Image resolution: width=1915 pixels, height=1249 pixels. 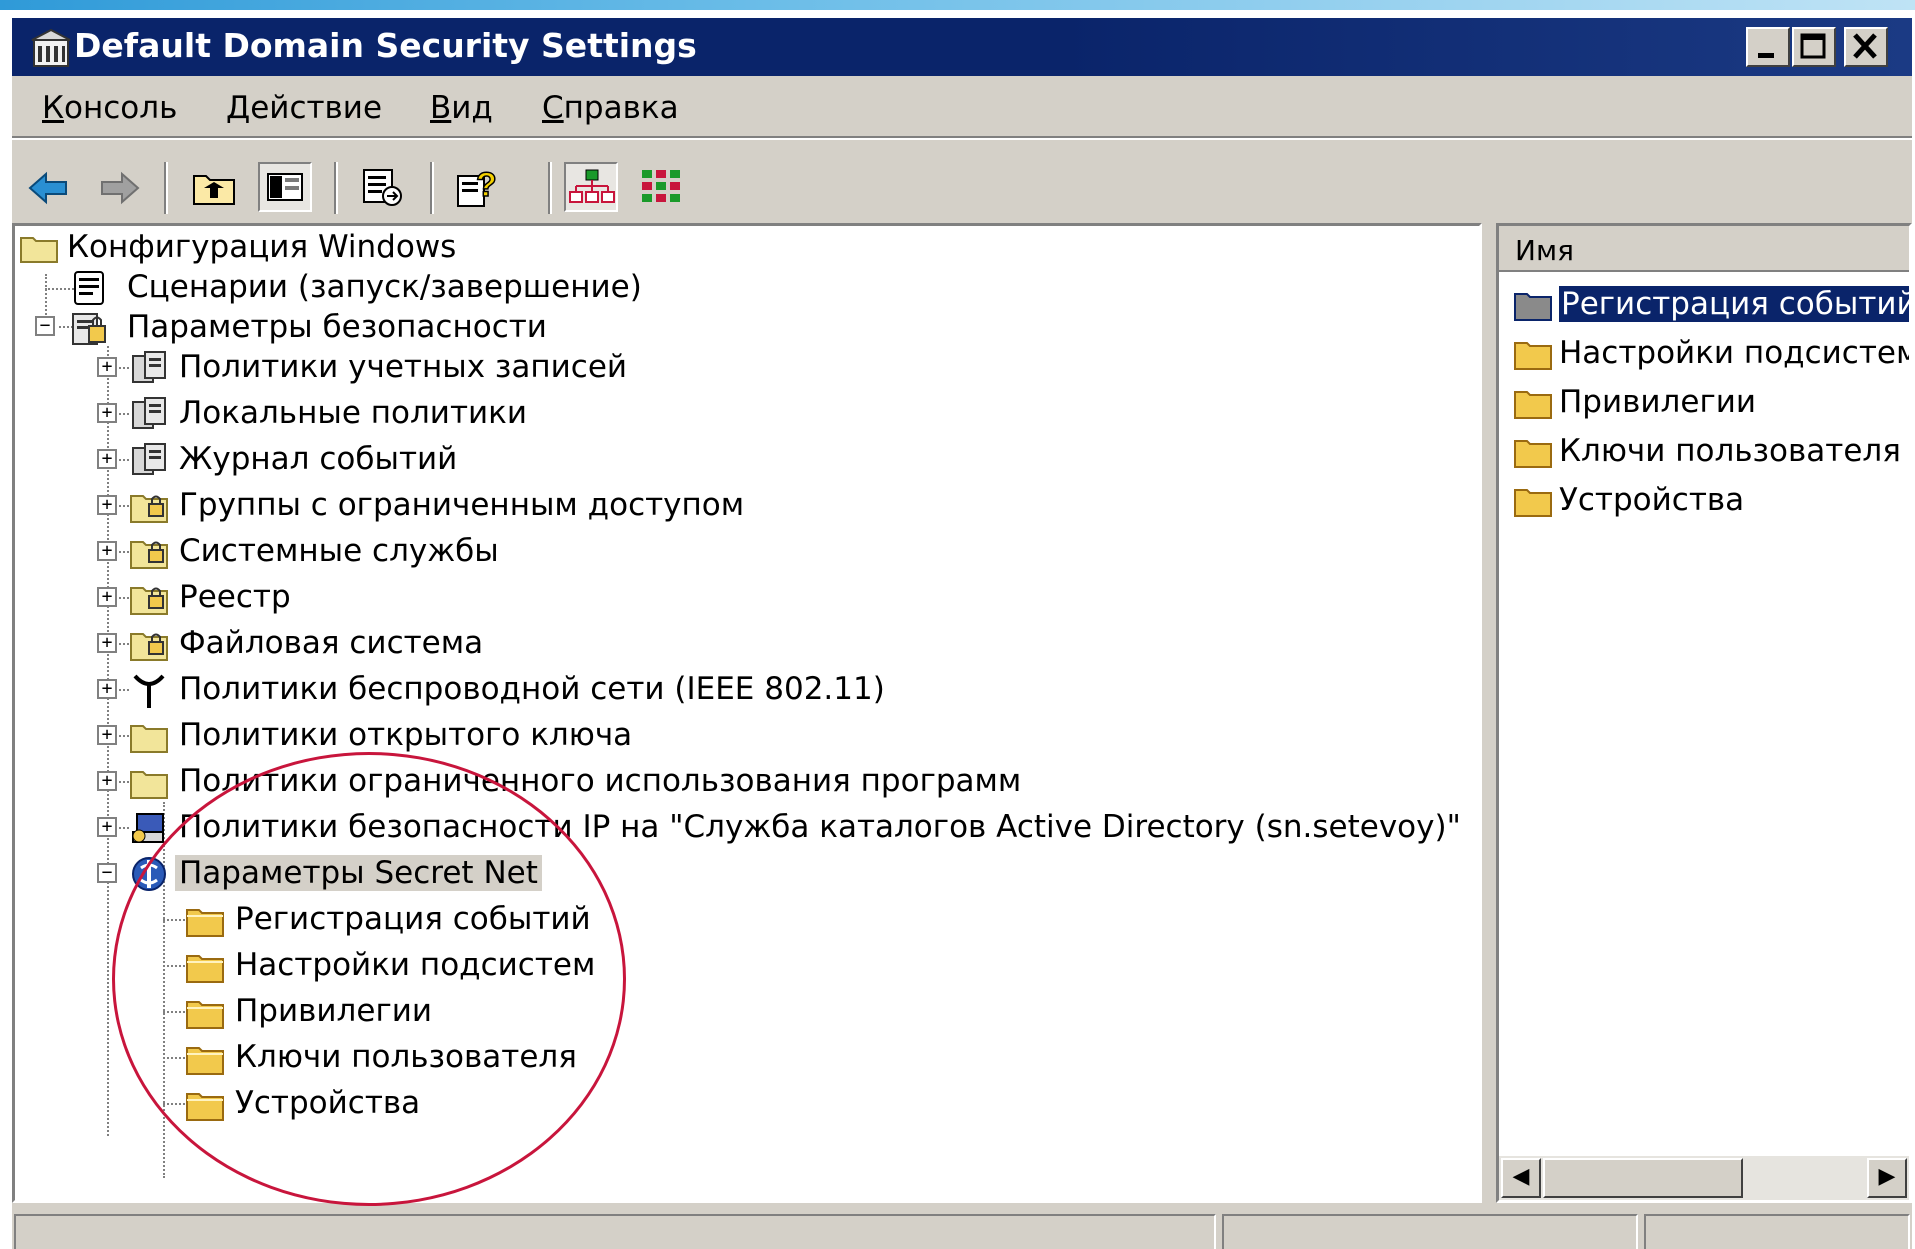 I want to click on close-icon, so click(x=1865, y=46).